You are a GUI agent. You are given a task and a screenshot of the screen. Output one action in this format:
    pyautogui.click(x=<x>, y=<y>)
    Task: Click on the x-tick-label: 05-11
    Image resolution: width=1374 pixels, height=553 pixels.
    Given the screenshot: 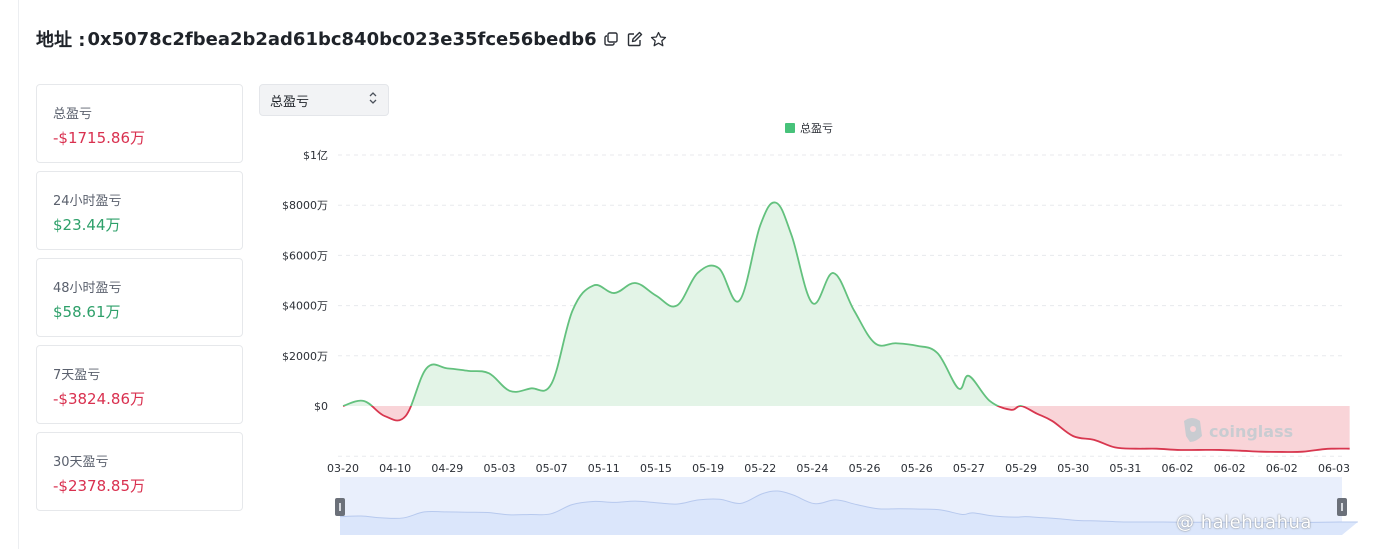 What is the action you would take?
    pyautogui.click(x=604, y=468)
    